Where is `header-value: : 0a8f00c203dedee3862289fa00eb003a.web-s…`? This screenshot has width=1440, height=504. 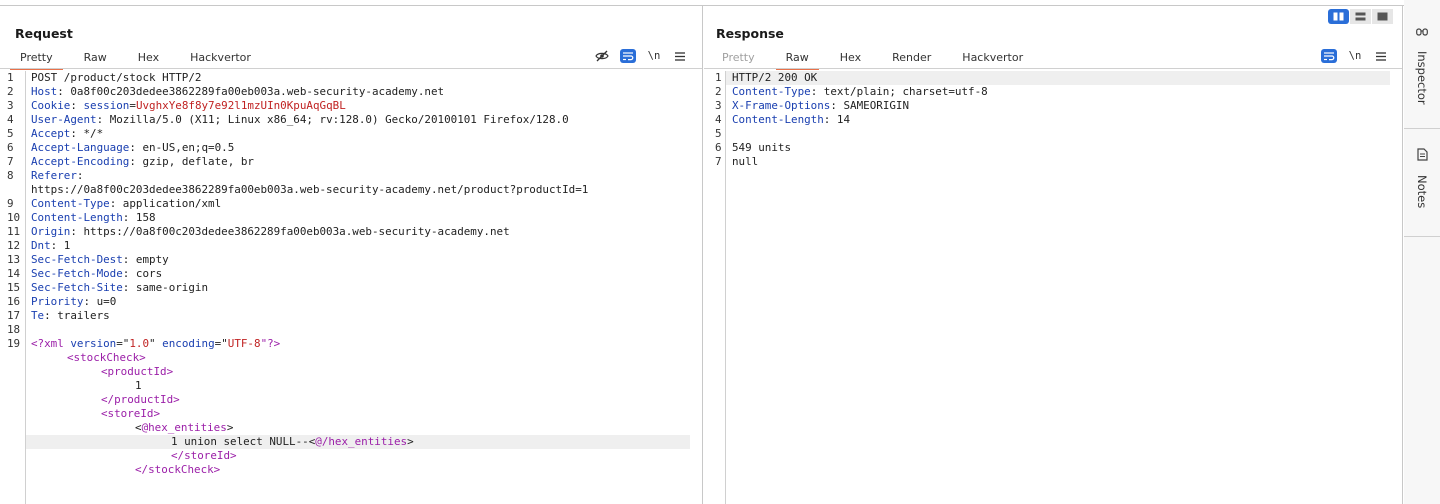
header-value: : 0a8f00c203dedee3862289fa00eb003a.web-s… is located at coordinates (251, 91).